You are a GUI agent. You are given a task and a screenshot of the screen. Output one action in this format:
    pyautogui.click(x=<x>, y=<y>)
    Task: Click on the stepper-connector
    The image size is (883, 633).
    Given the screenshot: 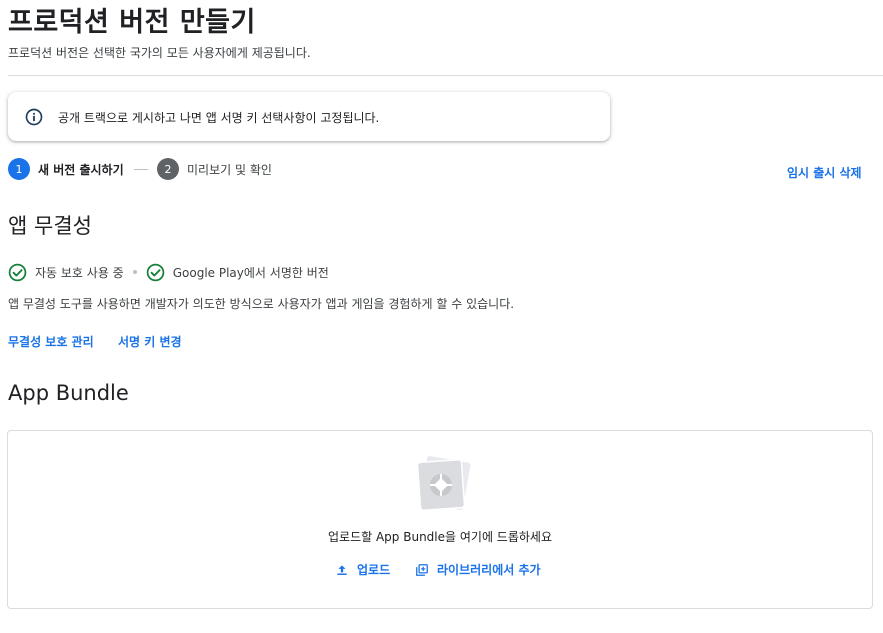 What is the action you would take?
    pyautogui.click(x=141, y=169)
    